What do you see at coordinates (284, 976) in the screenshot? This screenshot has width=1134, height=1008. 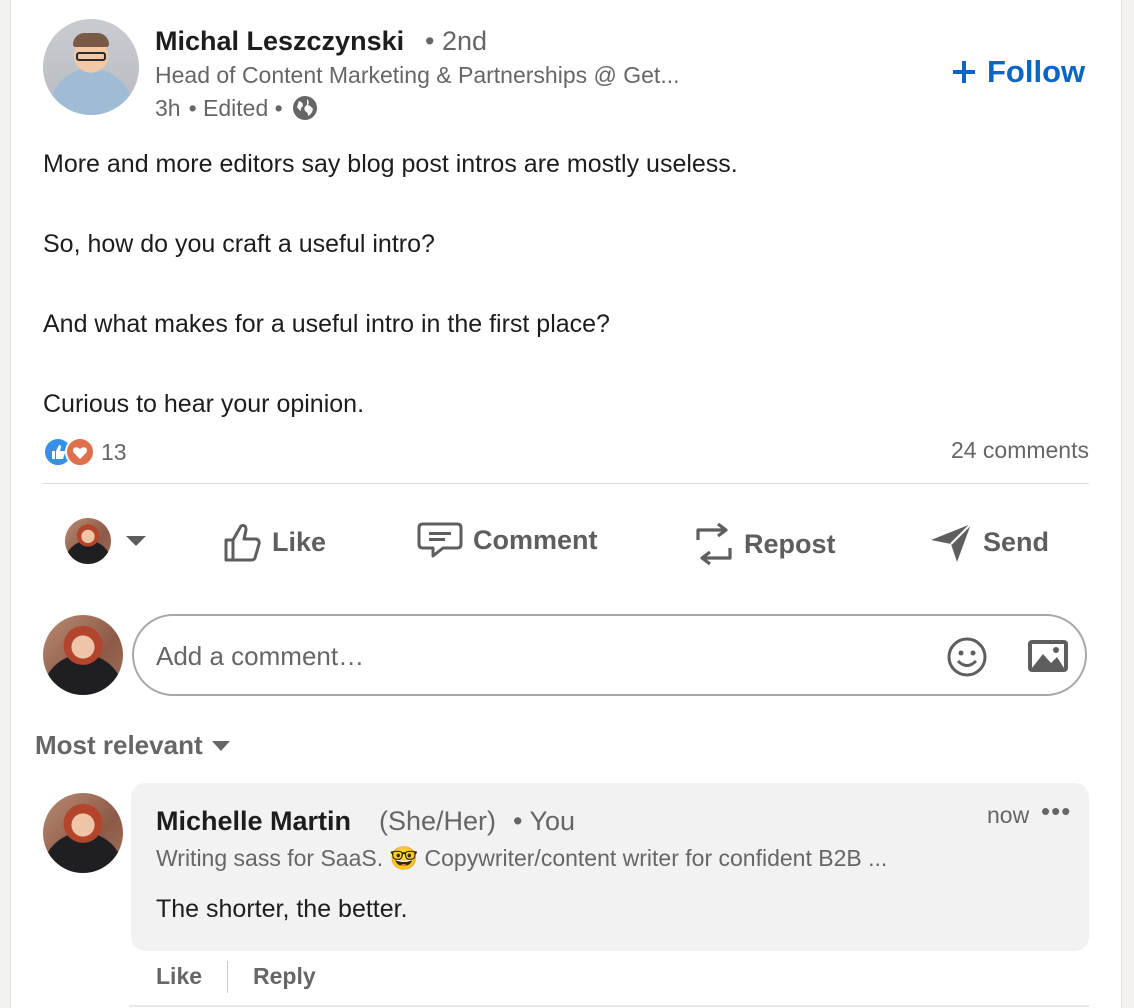 I see `comment-reply-button: Reply` at bounding box center [284, 976].